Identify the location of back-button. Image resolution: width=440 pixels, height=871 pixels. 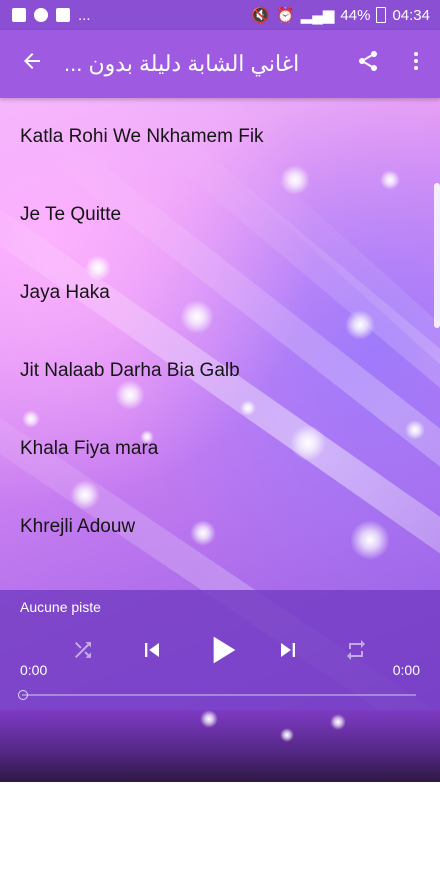
(32, 64).